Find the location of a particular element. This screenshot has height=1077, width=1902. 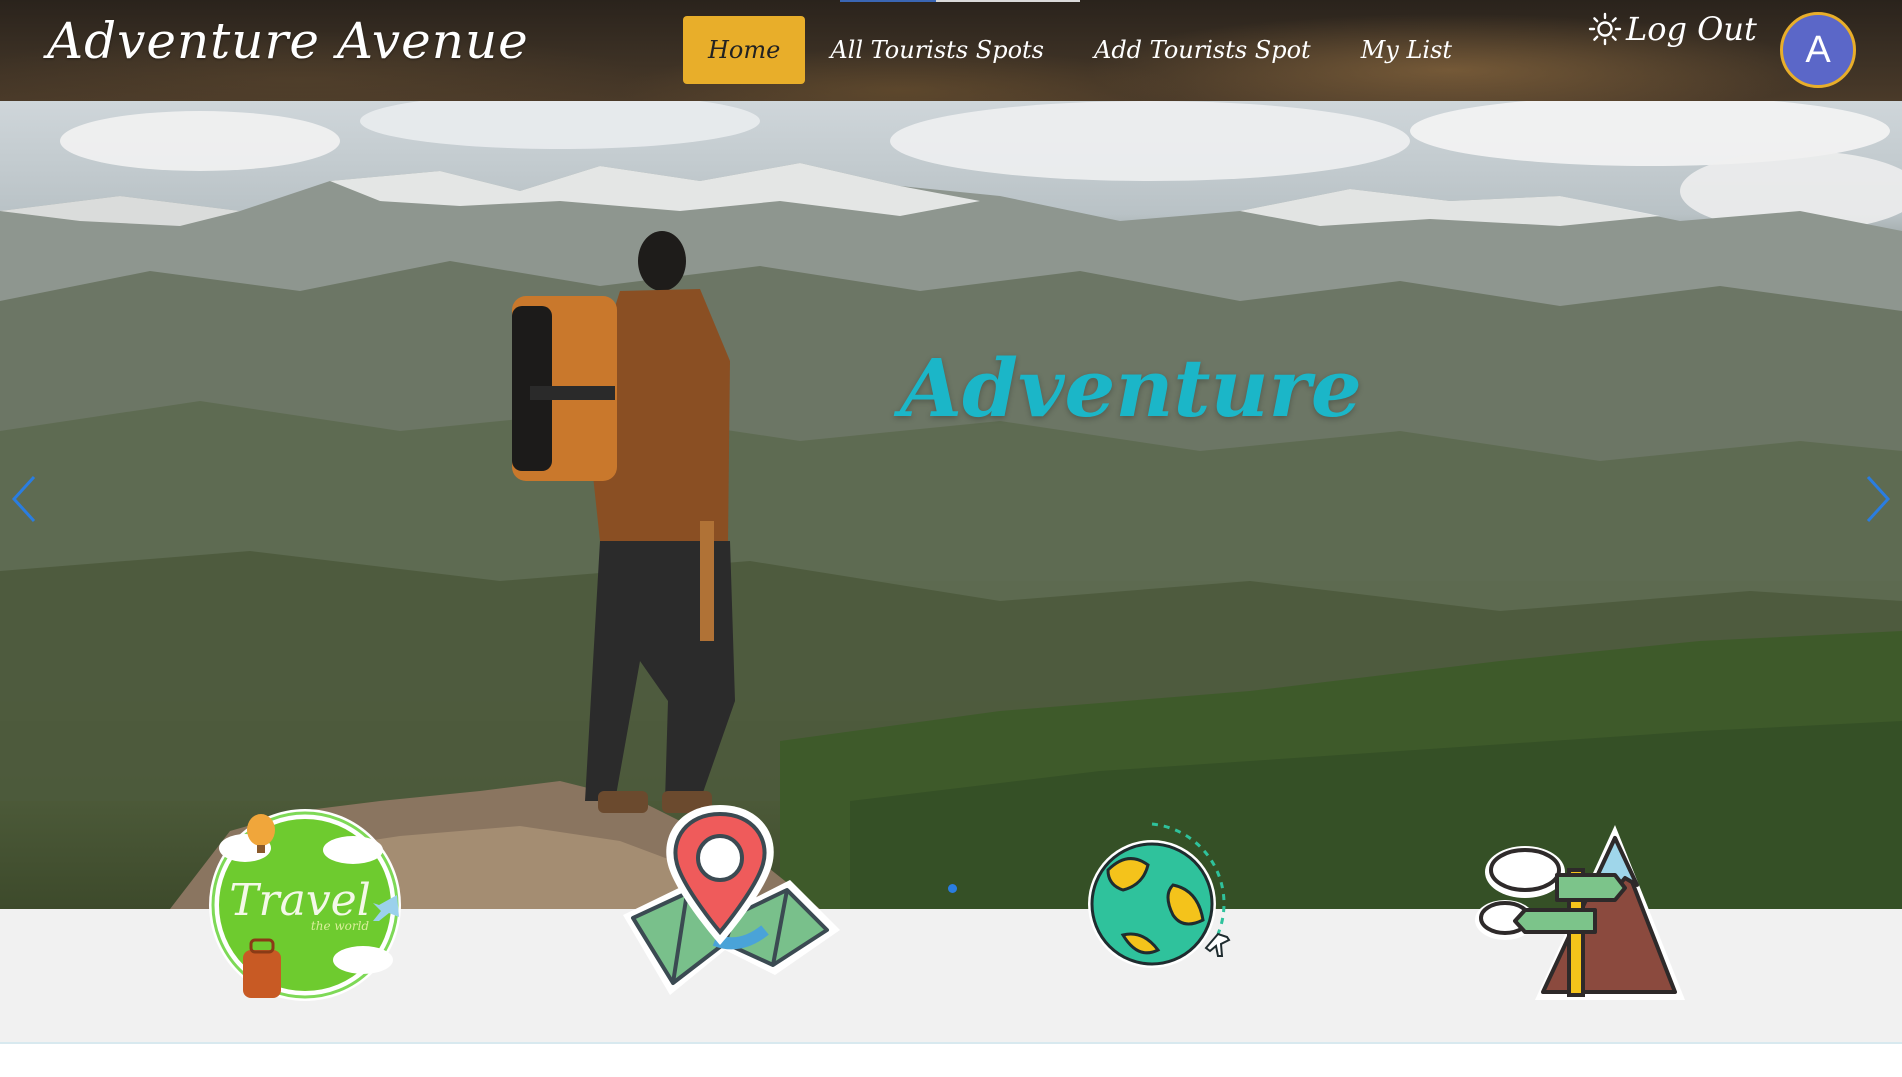

logout-button: Log Out is located at coordinates (1691, 29).